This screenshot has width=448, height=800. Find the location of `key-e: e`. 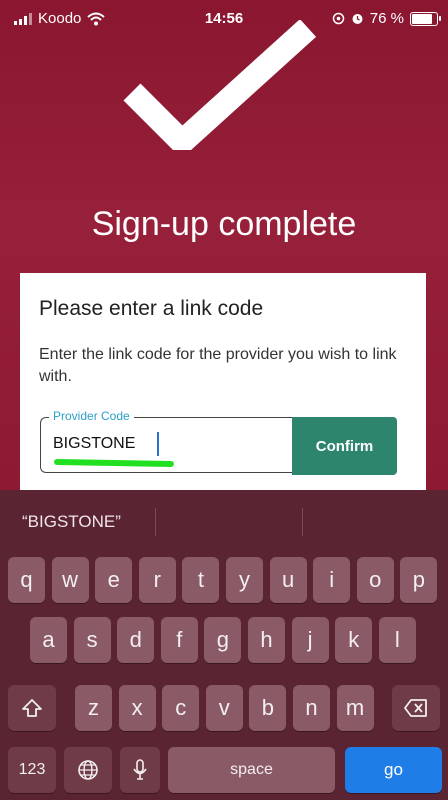

key-e: e is located at coordinates (114, 580).